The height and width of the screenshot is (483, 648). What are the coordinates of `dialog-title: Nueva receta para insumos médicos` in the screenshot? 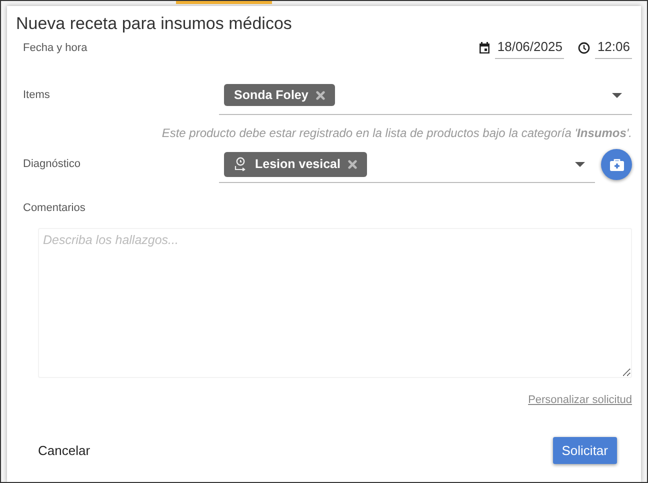 It's located at (154, 24).